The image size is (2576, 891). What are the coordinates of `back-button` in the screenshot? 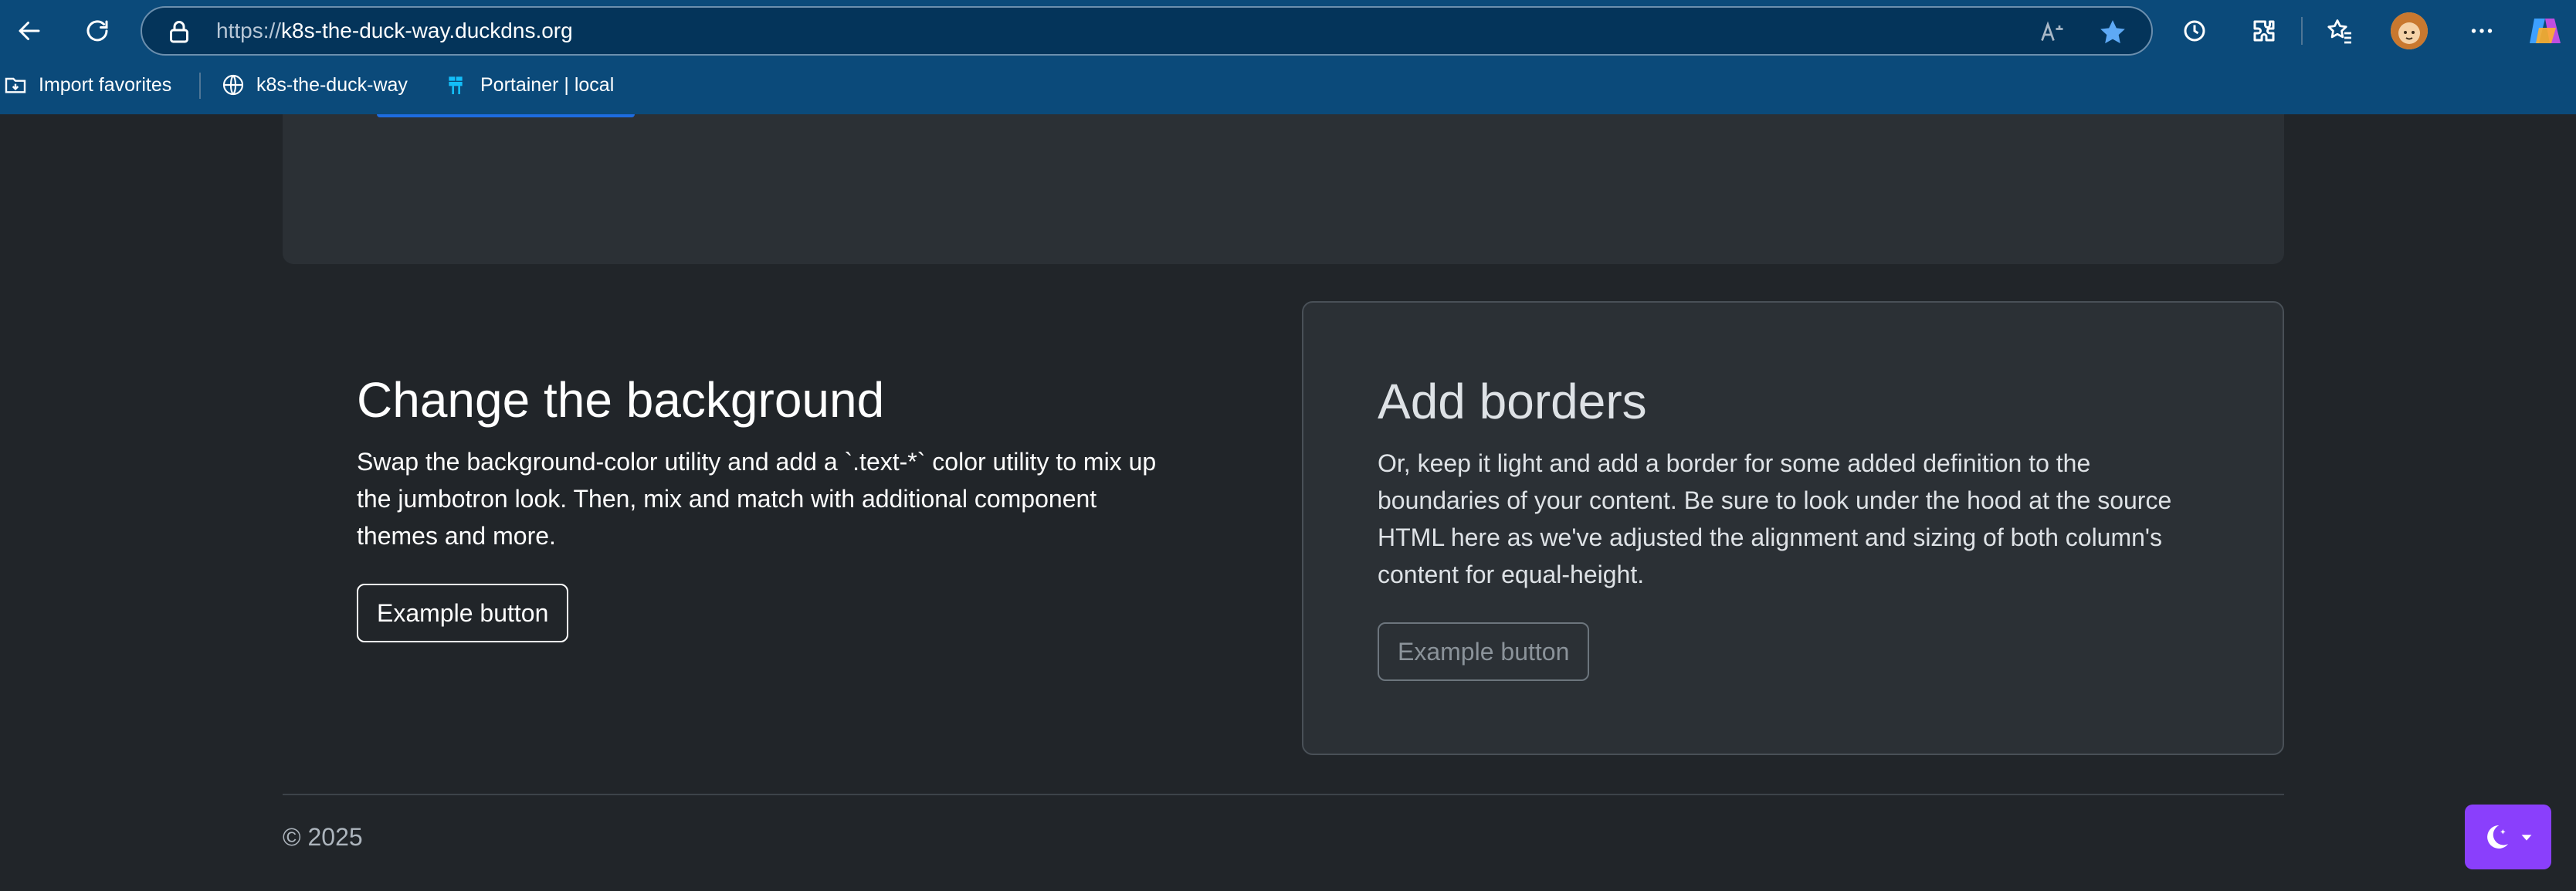 It's located at (29, 31).